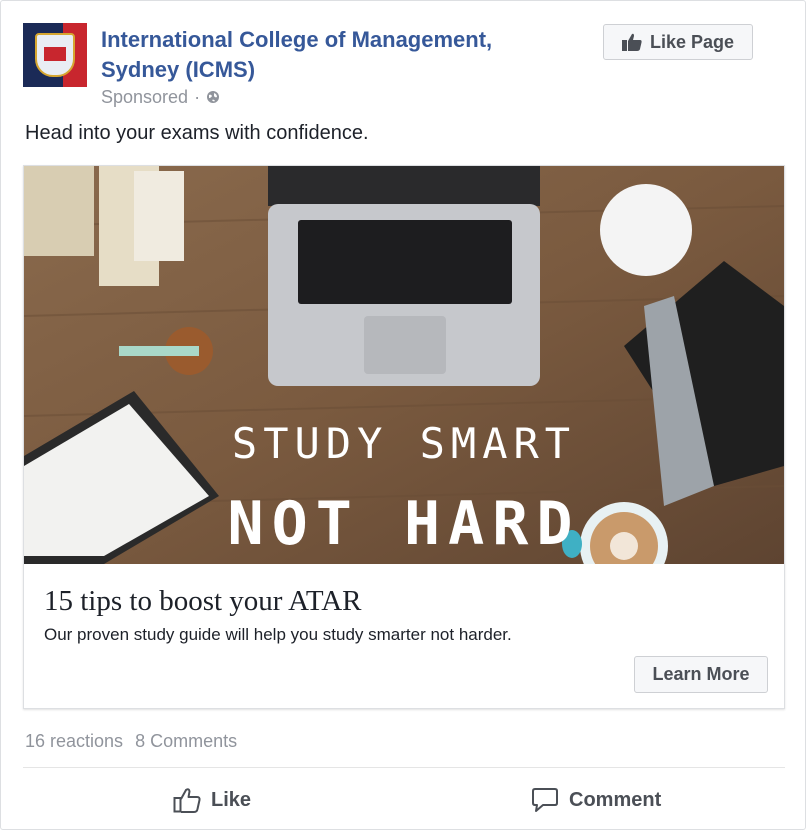 This screenshot has height=832, width=808. What do you see at coordinates (131, 741) in the screenshot?
I see `engagement-stats: 16 reactions 8 Comments` at bounding box center [131, 741].